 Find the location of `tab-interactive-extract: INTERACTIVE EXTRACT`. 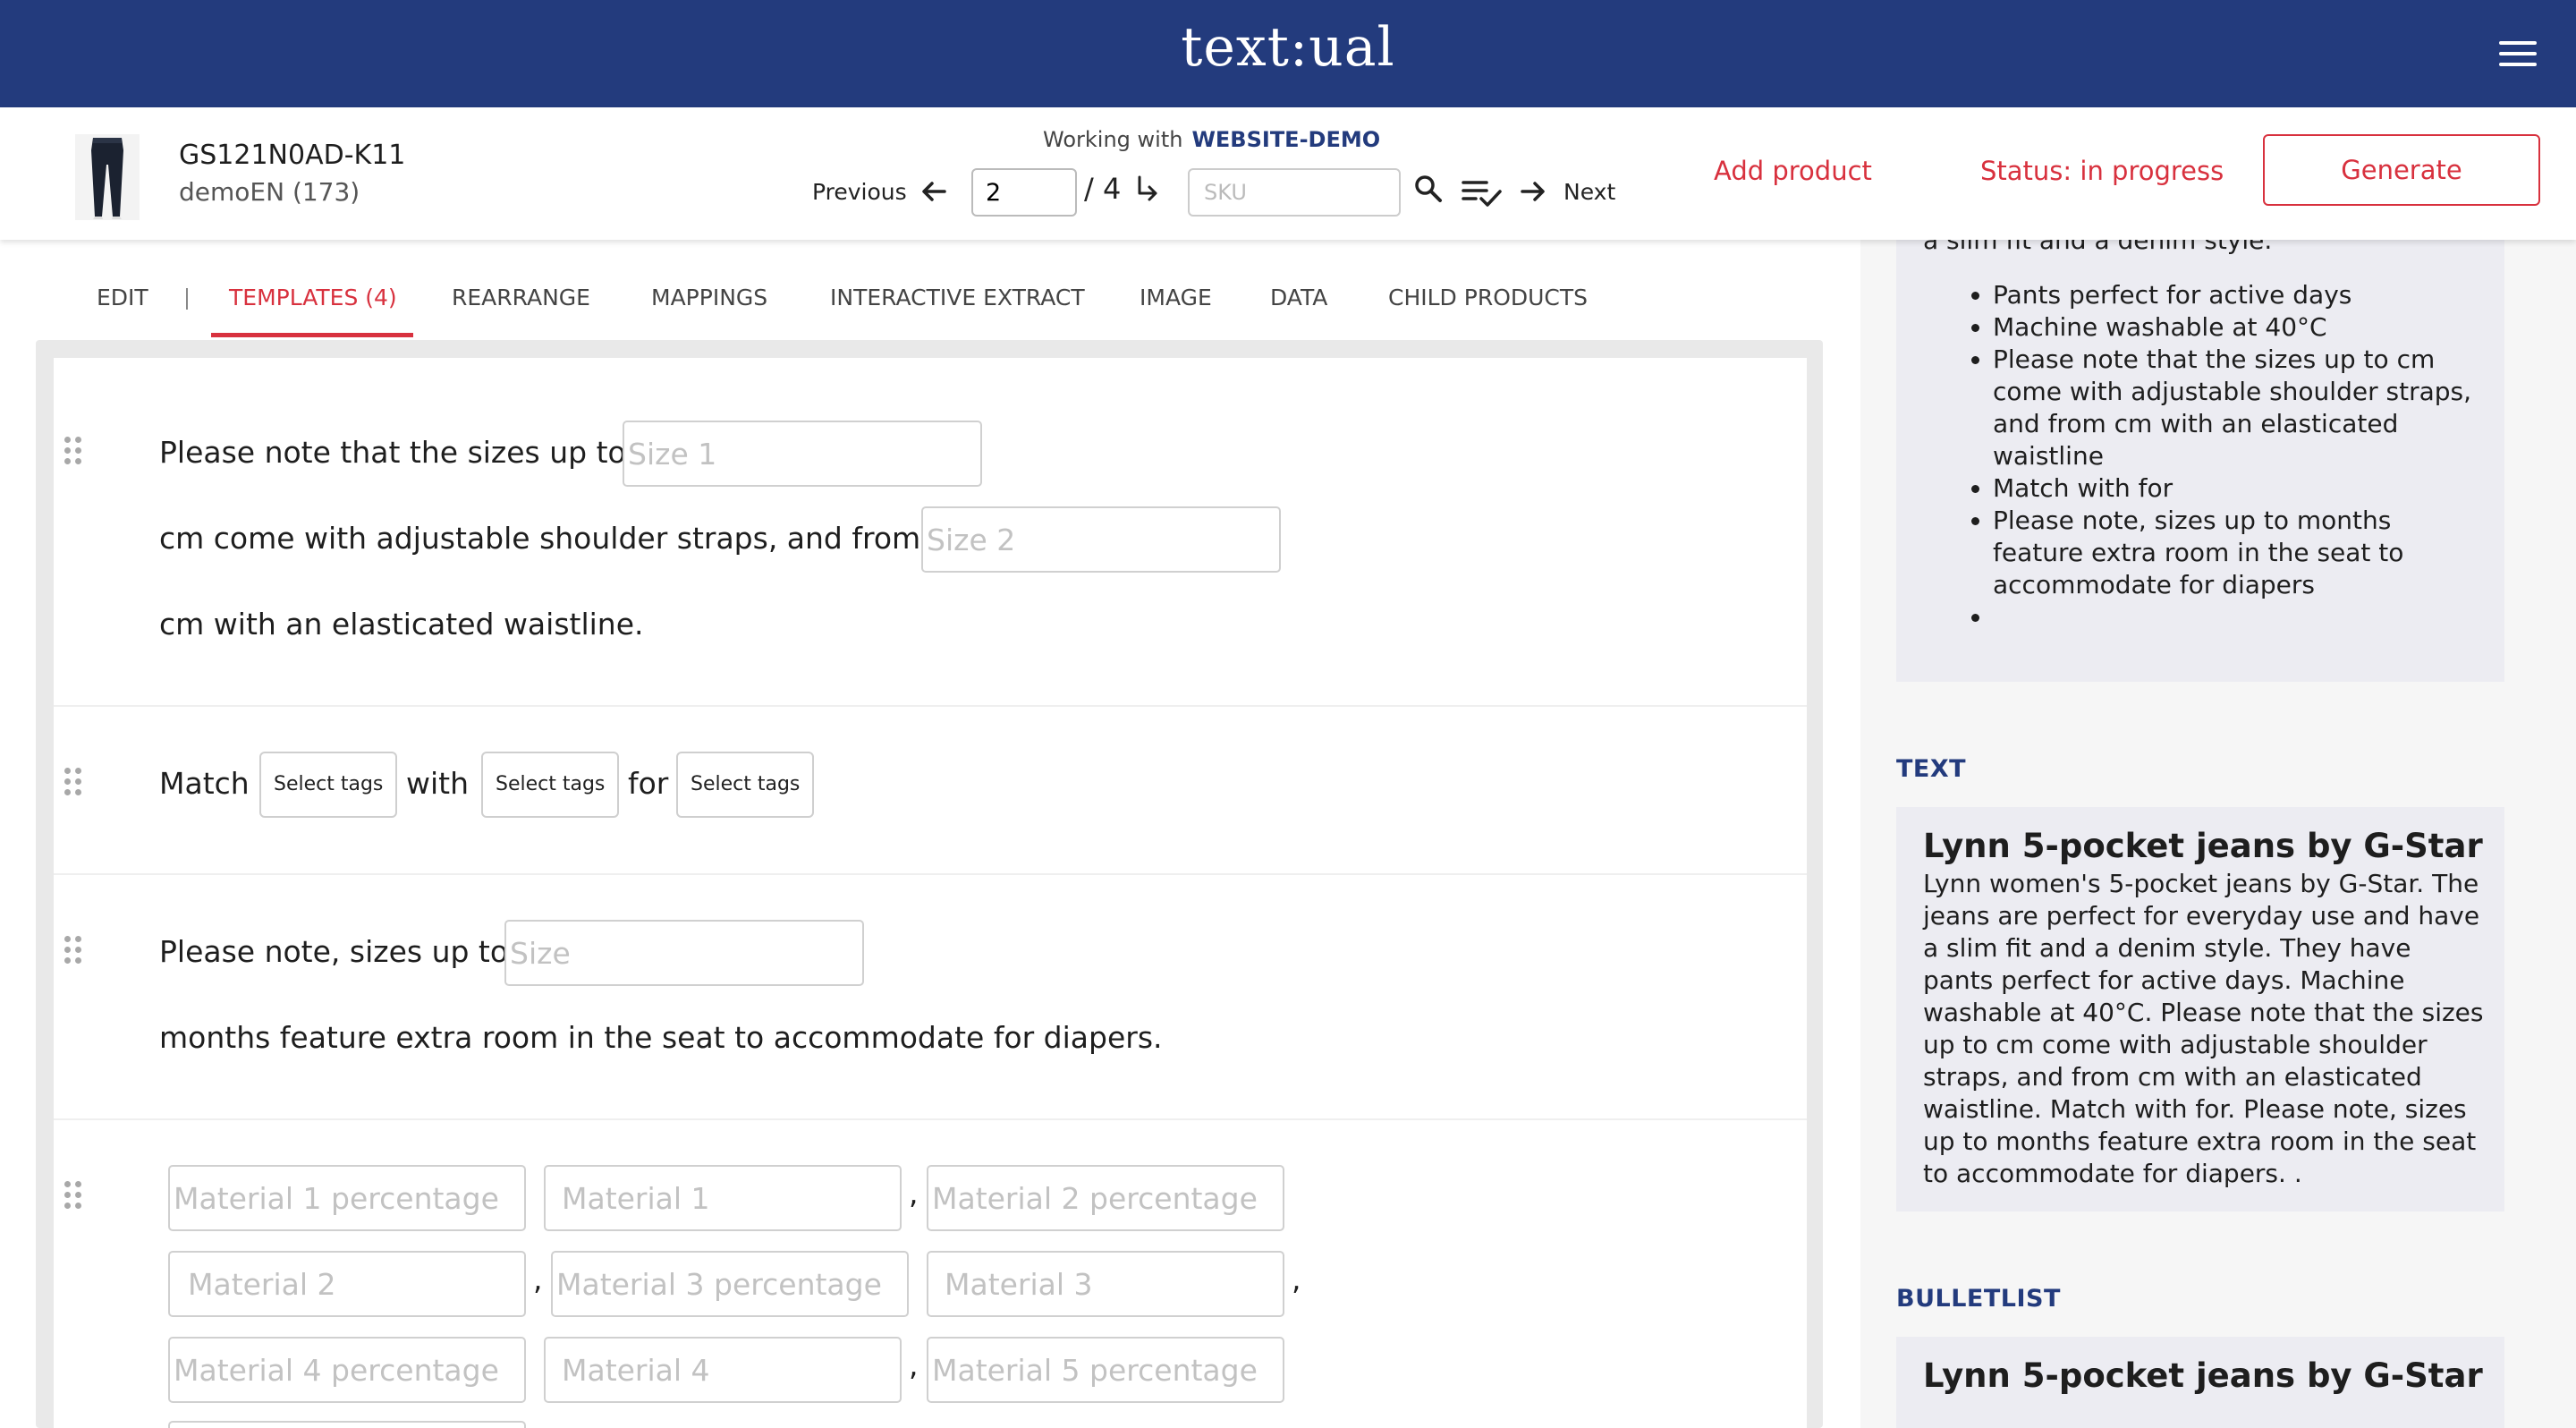

tab-interactive-extract: INTERACTIVE EXTRACT is located at coordinates (957, 297).